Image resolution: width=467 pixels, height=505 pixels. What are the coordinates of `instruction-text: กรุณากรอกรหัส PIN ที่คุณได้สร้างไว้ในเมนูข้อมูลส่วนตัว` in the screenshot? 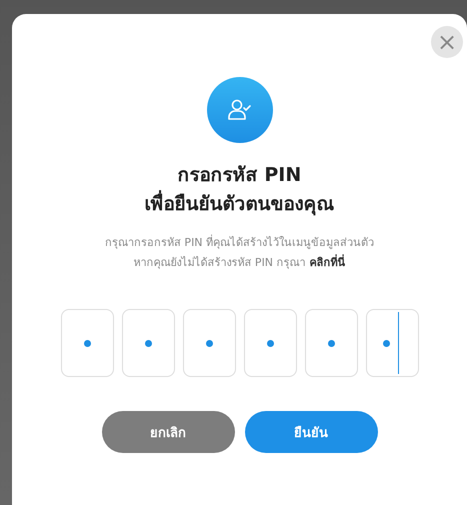 It's located at (239, 242).